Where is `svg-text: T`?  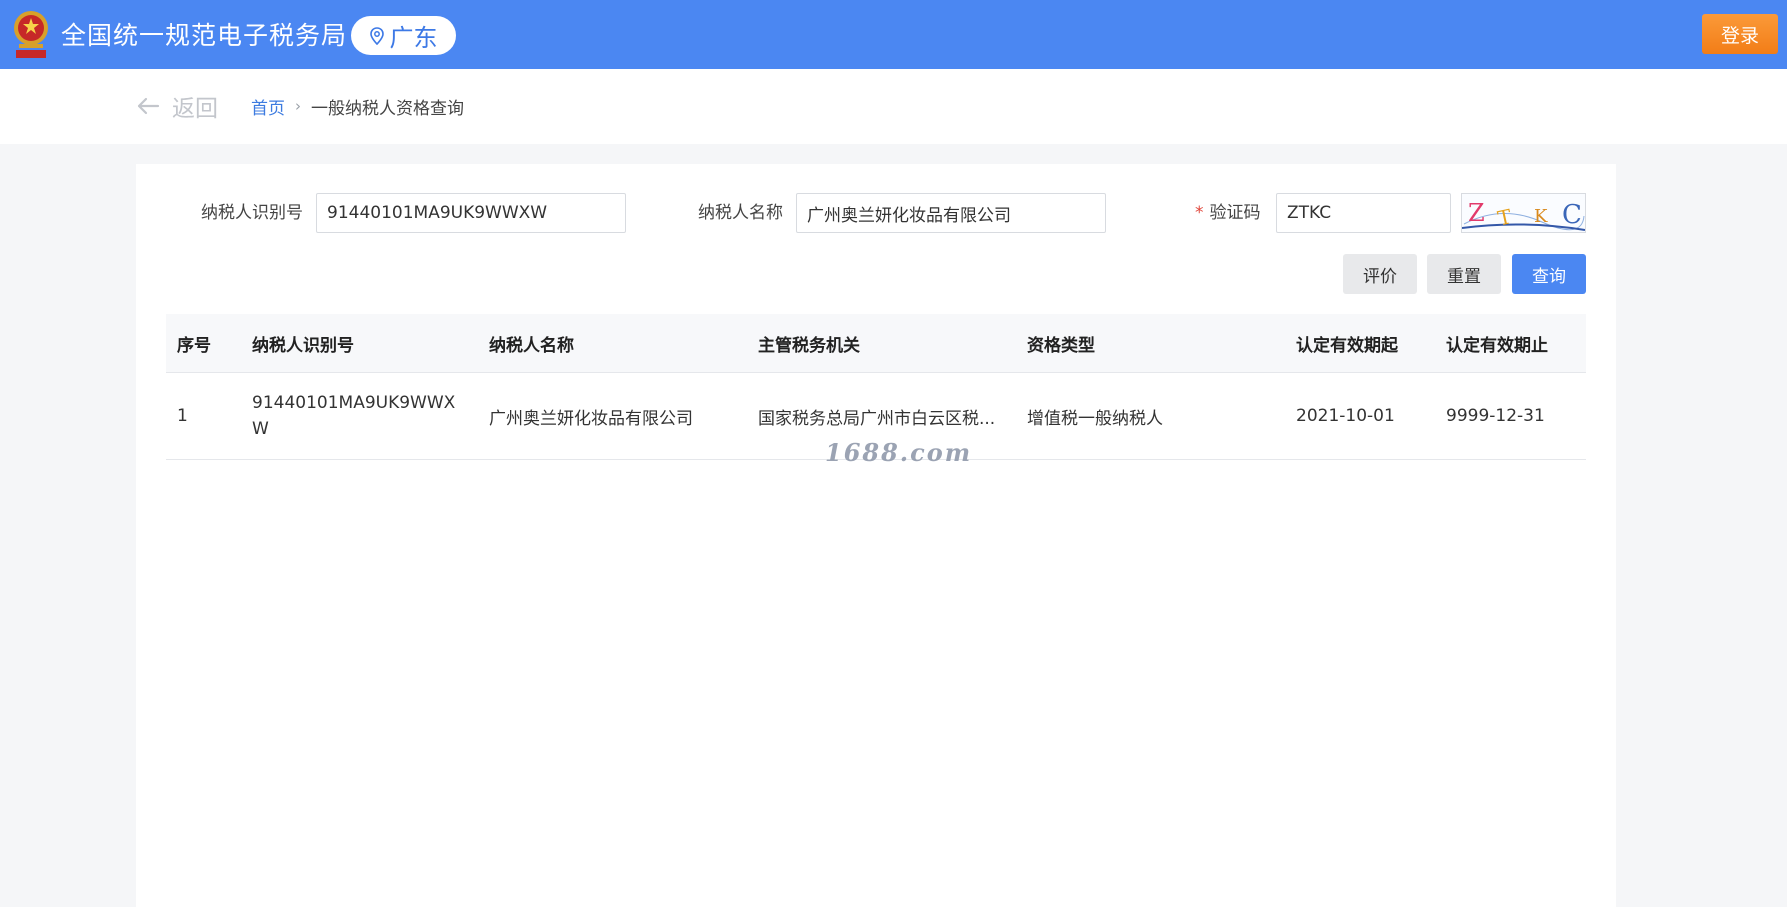 svg-text: T is located at coordinates (1505, 217).